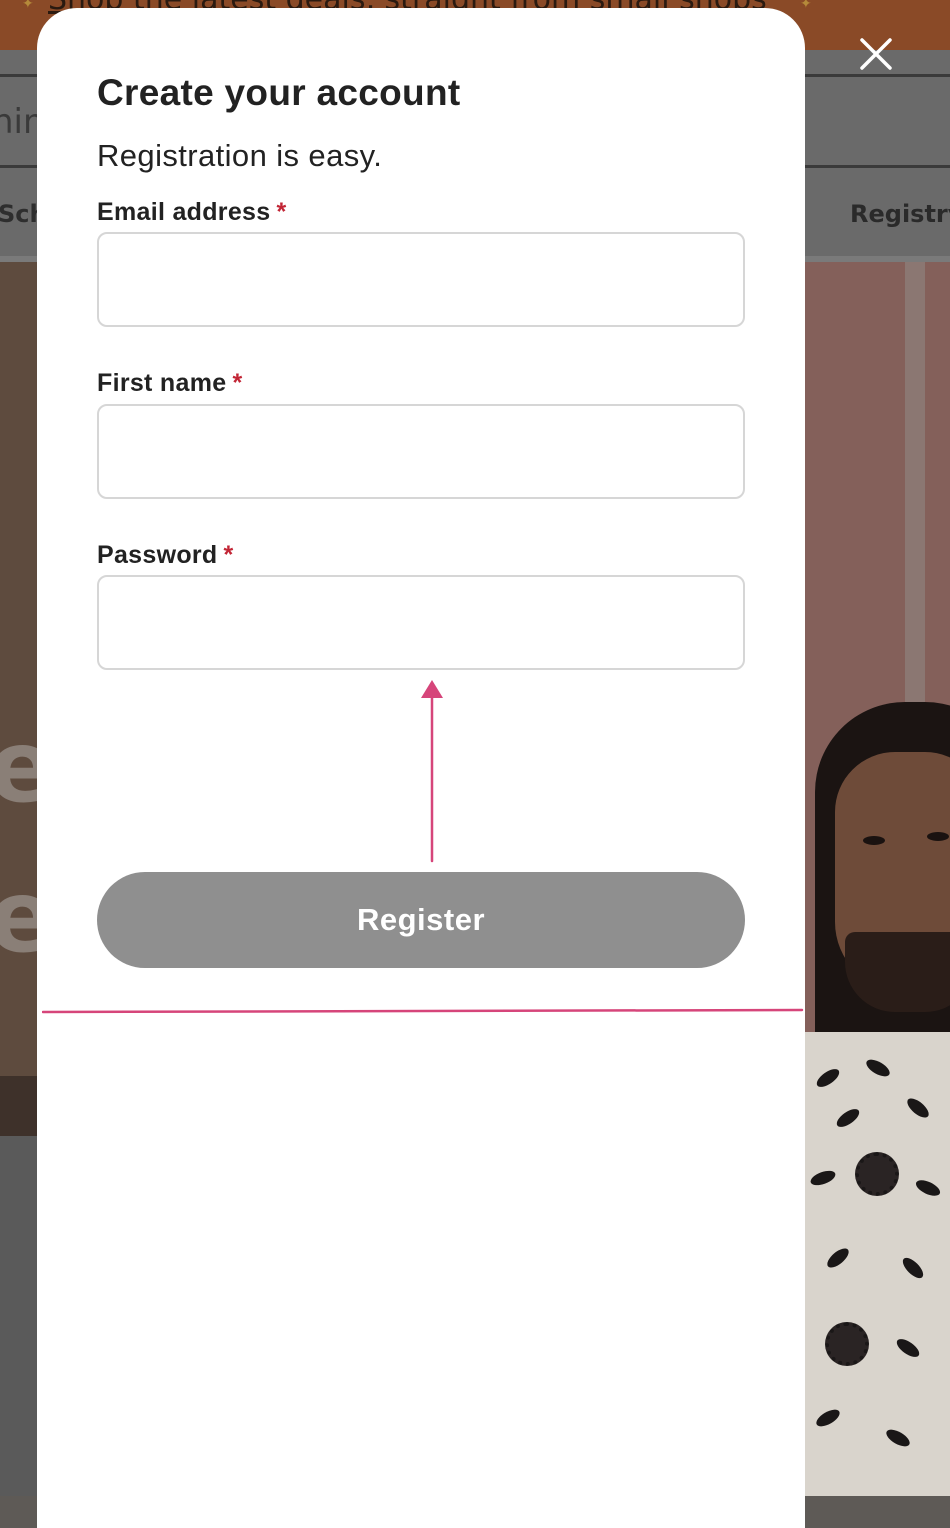  What do you see at coordinates (184, 212) in the screenshot?
I see `email-label-text: Email address` at bounding box center [184, 212].